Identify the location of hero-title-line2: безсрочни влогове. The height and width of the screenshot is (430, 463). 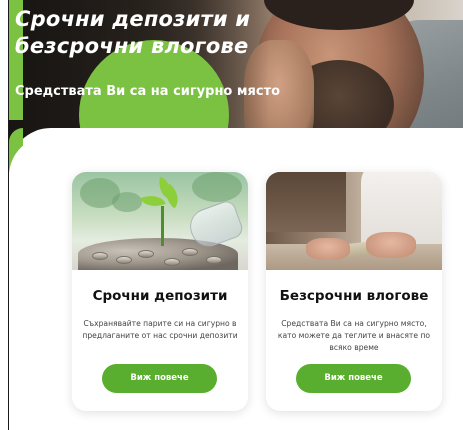
(132, 46).